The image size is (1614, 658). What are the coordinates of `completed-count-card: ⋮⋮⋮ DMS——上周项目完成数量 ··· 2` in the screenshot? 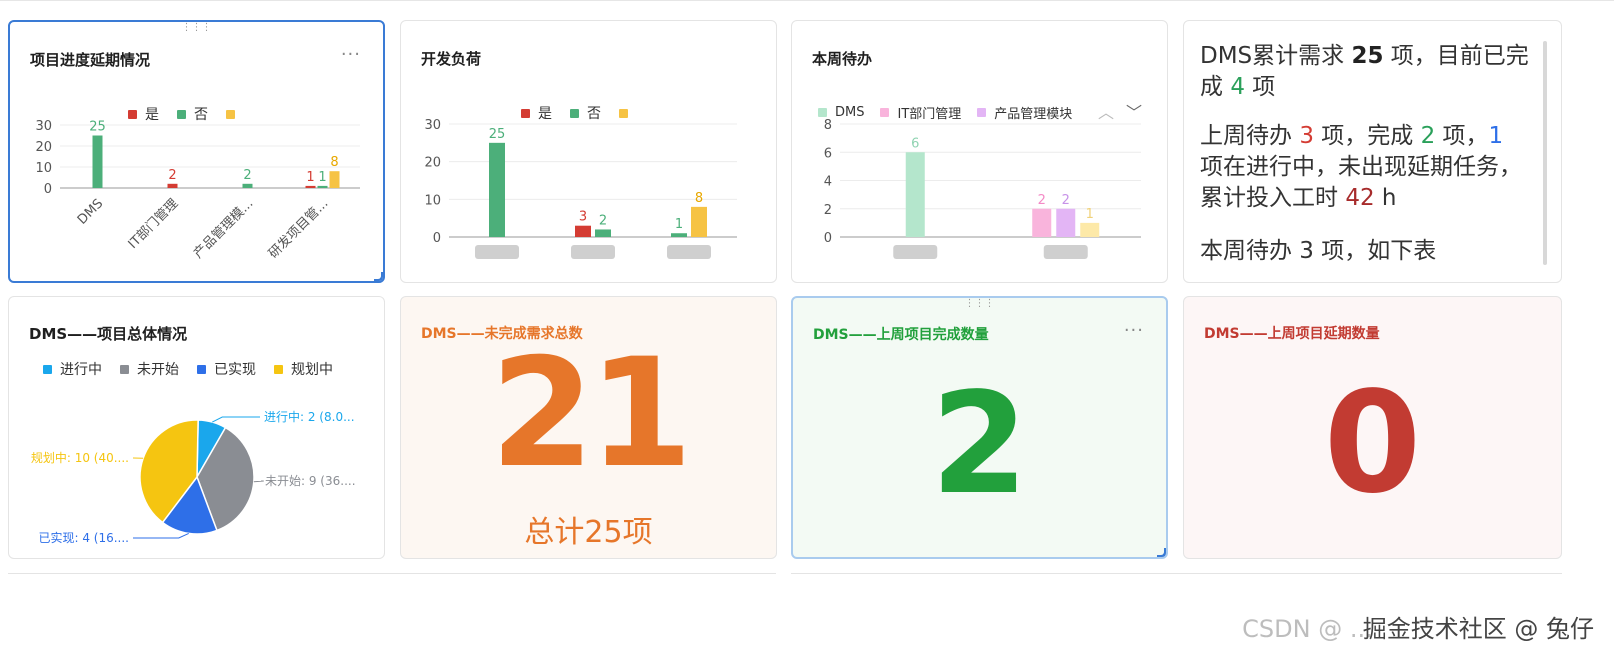 It's located at (979, 427).